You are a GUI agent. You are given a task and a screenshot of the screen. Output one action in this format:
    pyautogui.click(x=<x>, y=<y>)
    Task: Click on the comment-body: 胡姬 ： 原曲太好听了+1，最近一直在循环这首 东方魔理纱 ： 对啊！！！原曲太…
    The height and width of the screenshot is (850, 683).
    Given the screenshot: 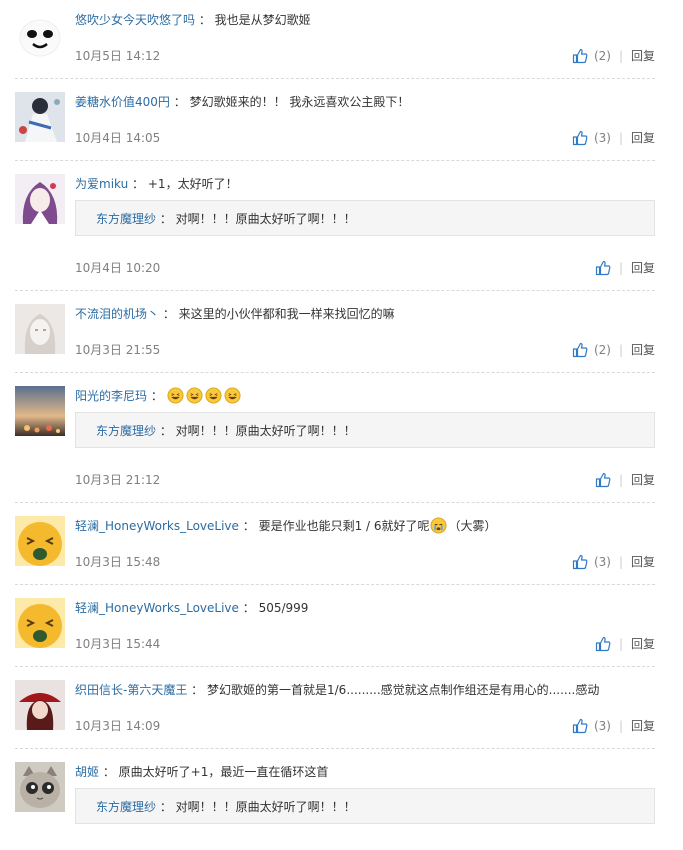 What is the action you would take?
    pyautogui.click(x=365, y=793)
    